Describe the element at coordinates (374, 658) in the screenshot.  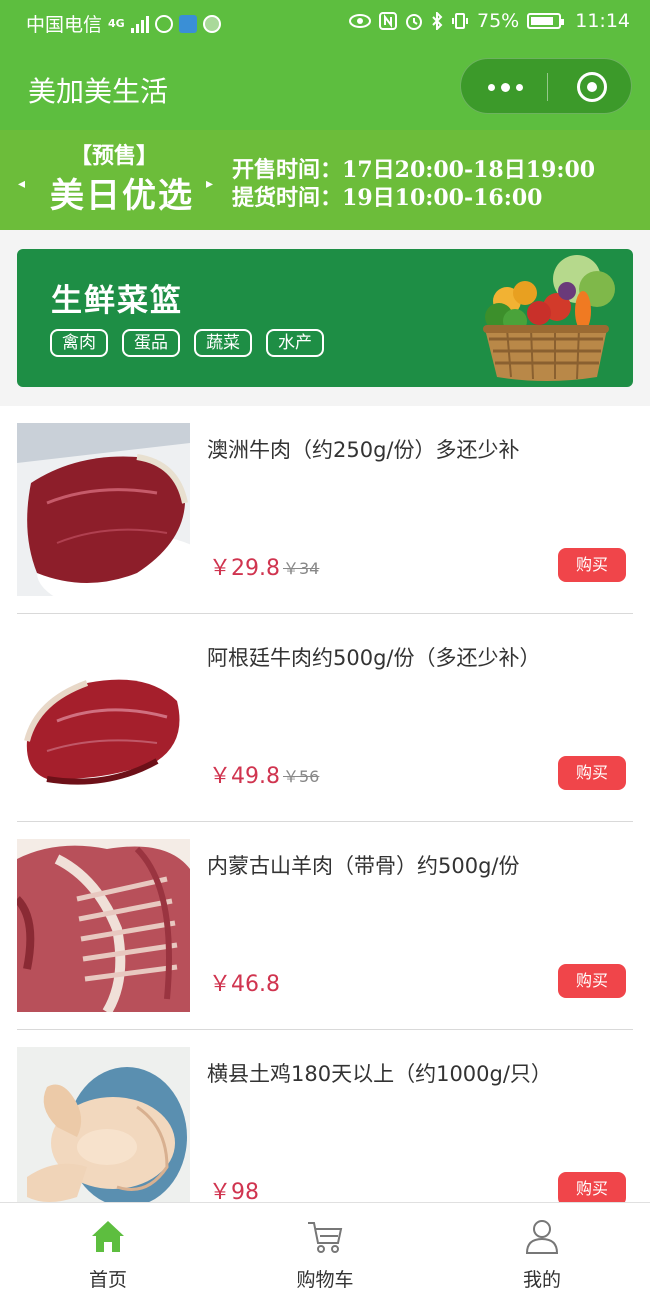
I see `product-name: 阿根廷牛肉约500g/份（多还少补）` at that location.